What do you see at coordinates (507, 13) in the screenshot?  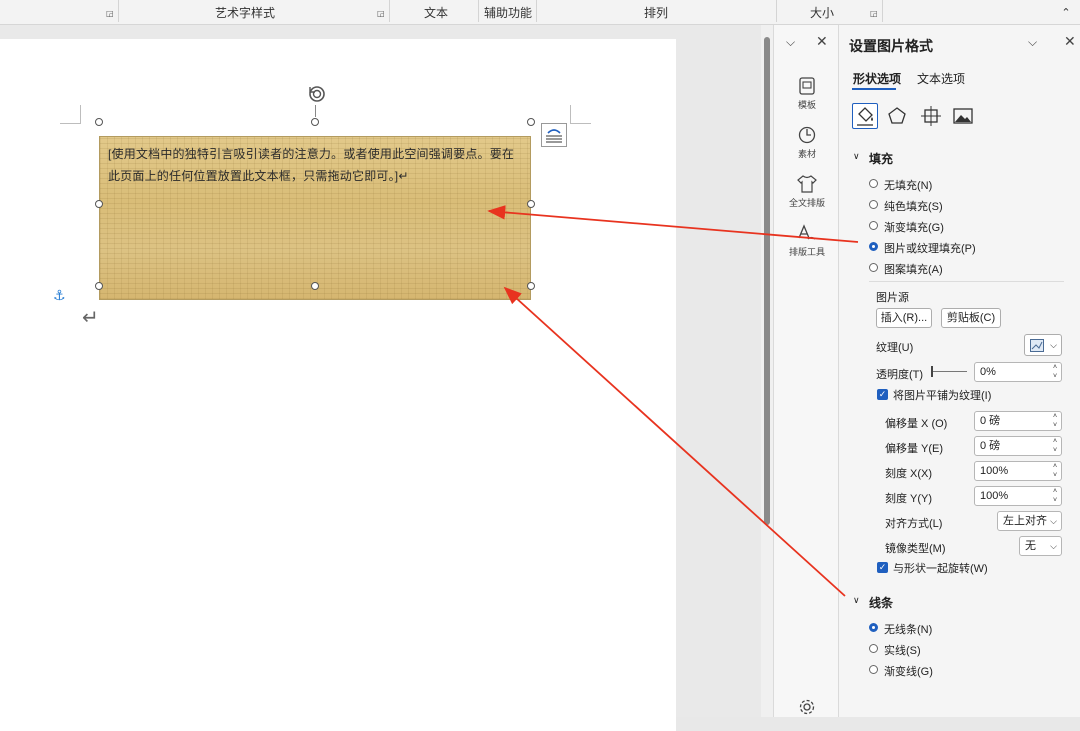 I see `ribbon-group-accessibility: 辅助功能` at bounding box center [507, 13].